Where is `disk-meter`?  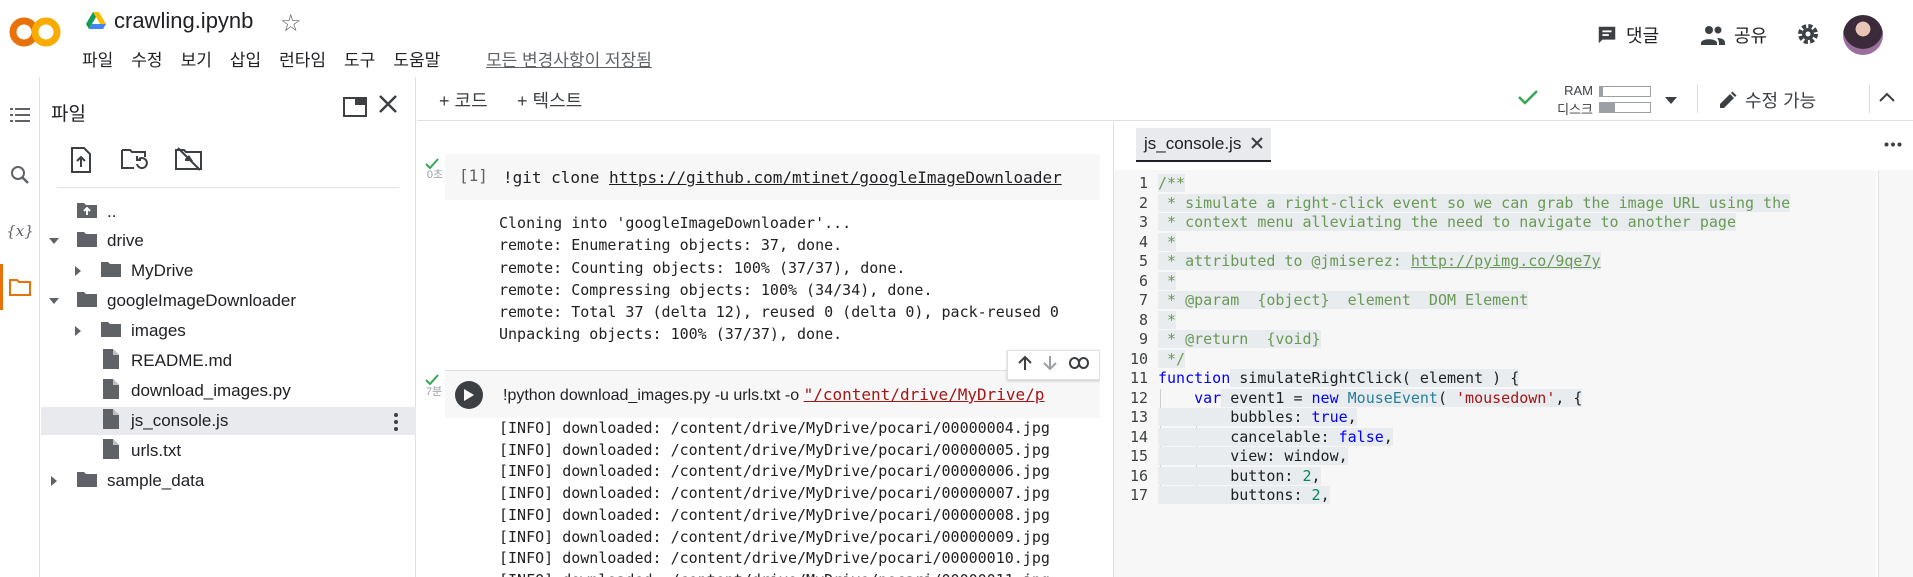 disk-meter is located at coordinates (1625, 107).